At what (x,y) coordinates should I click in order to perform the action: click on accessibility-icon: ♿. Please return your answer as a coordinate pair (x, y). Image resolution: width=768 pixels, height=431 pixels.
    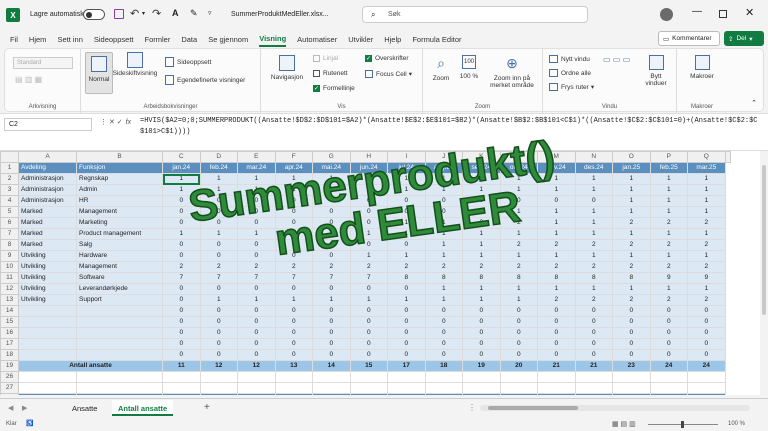
    Looking at the image, I should click on (29, 423).